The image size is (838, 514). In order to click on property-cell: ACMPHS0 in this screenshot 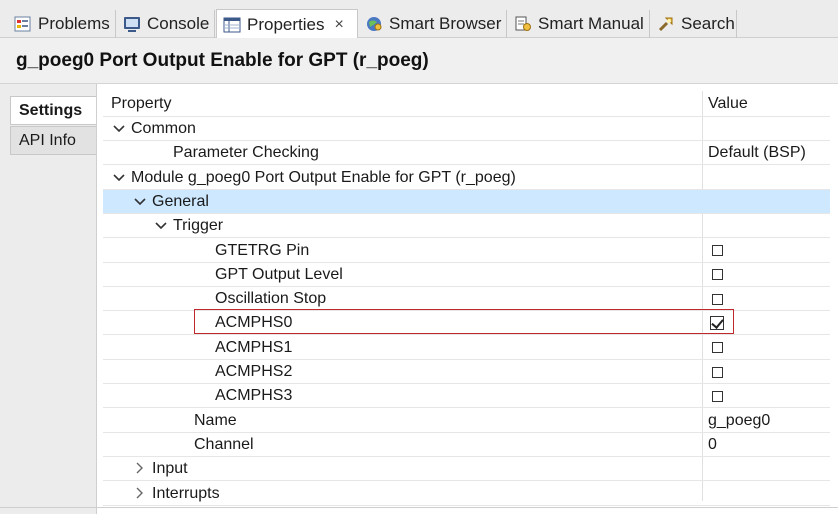, I will do `click(448, 323)`.